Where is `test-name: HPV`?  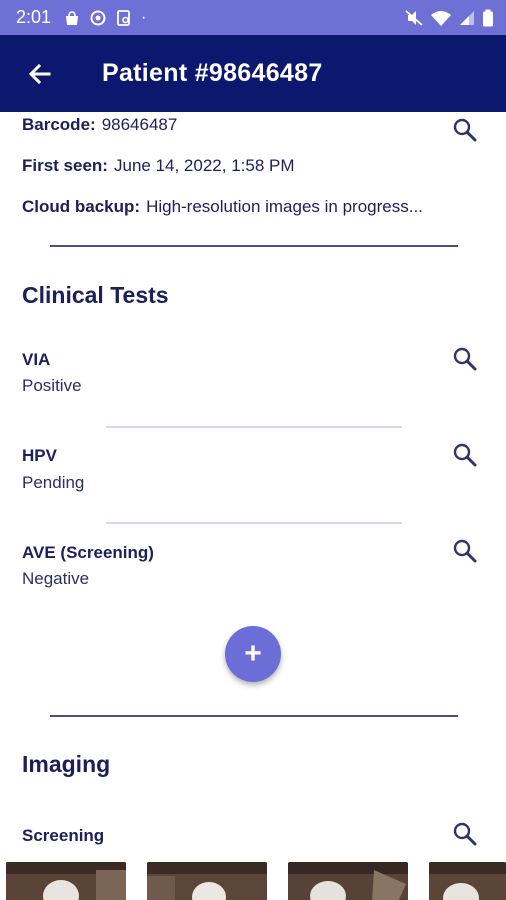
test-name: HPV is located at coordinates (39, 455).